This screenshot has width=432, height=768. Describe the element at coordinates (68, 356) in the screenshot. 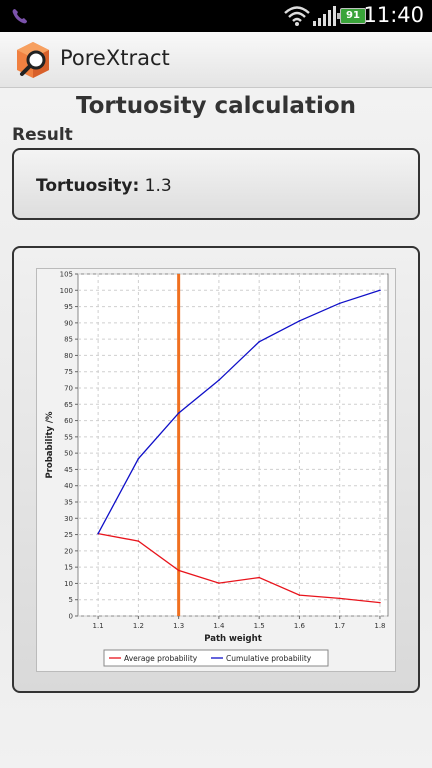

I see `y-tick-label: 80` at that location.